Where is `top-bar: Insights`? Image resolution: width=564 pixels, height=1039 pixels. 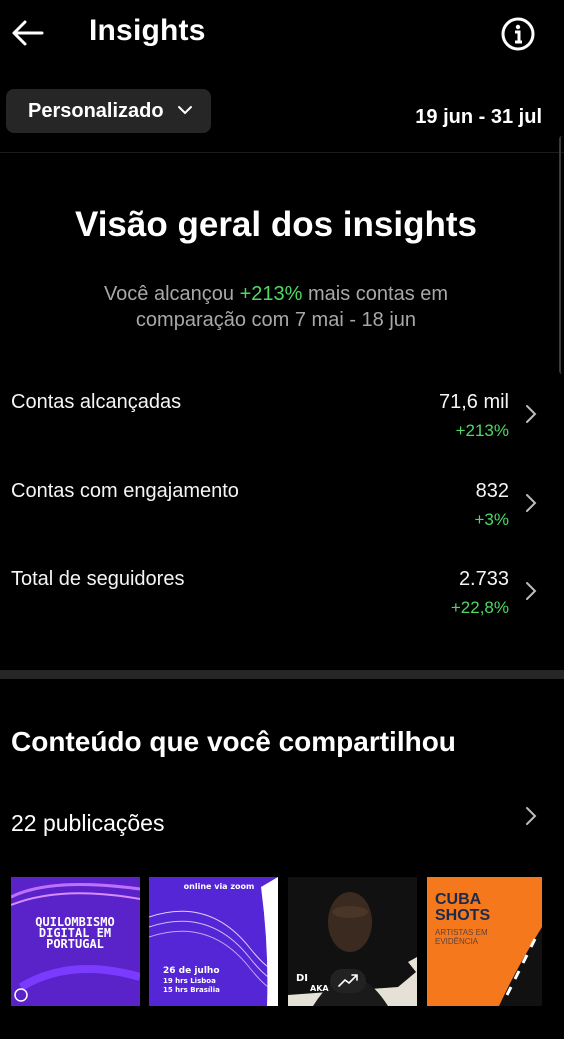 top-bar: Insights is located at coordinates (282, 33).